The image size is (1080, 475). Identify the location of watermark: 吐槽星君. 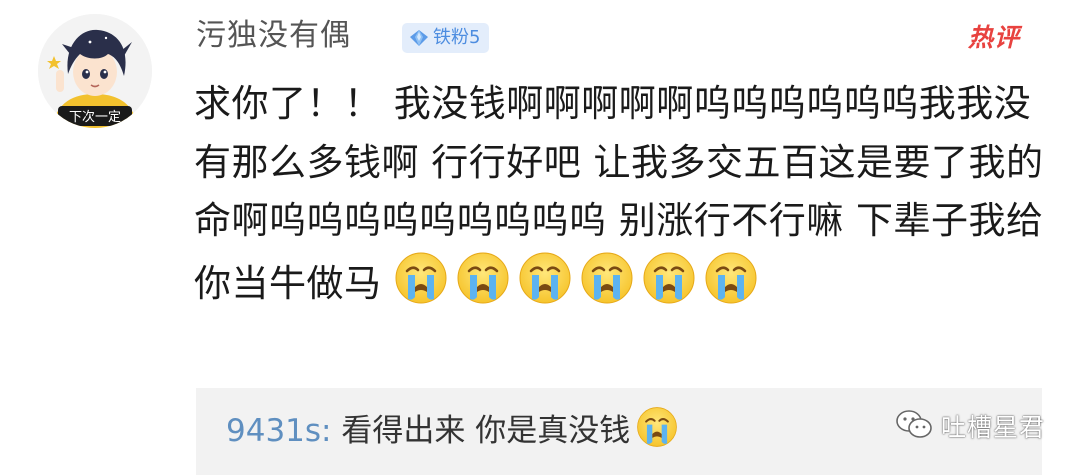
(970, 426).